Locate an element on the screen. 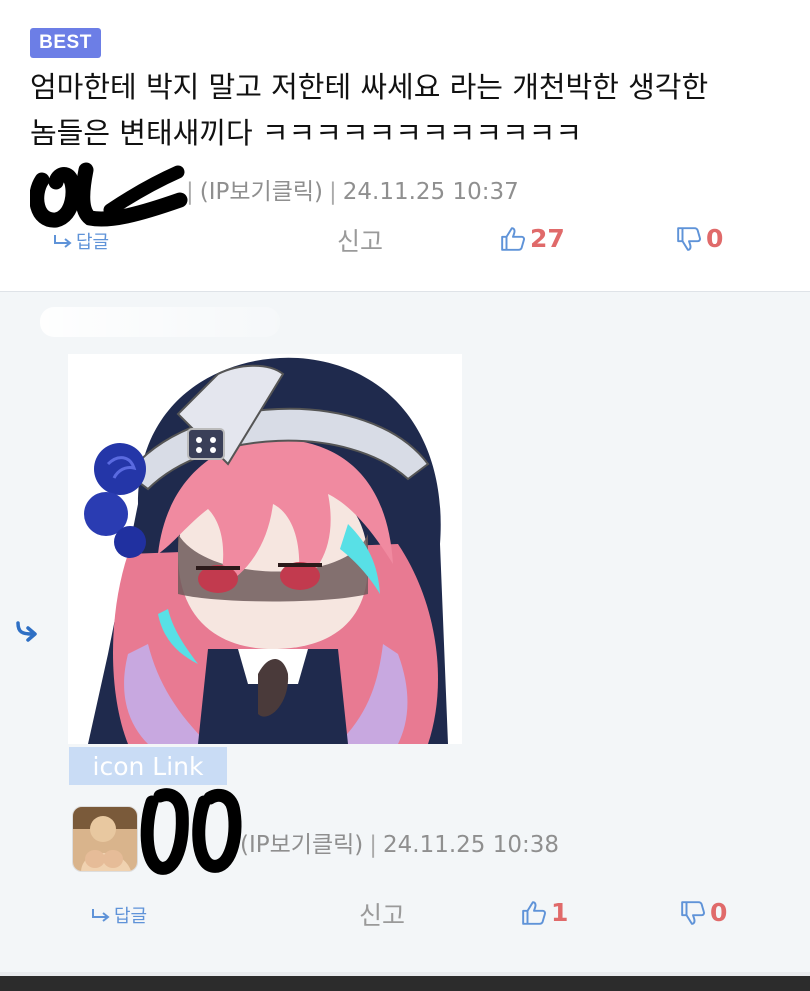 This screenshot has width=810, height=991. upvote-count: 27 is located at coordinates (547, 238).